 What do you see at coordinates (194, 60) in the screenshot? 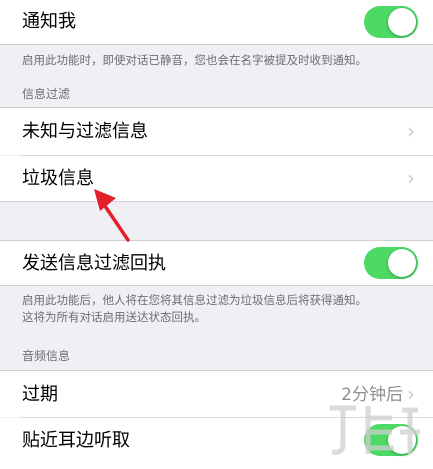
I see `notify-footer: 启用此功能时，即使对话已静音，您也会在名字被提及时收到通知。` at bounding box center [194, 60].